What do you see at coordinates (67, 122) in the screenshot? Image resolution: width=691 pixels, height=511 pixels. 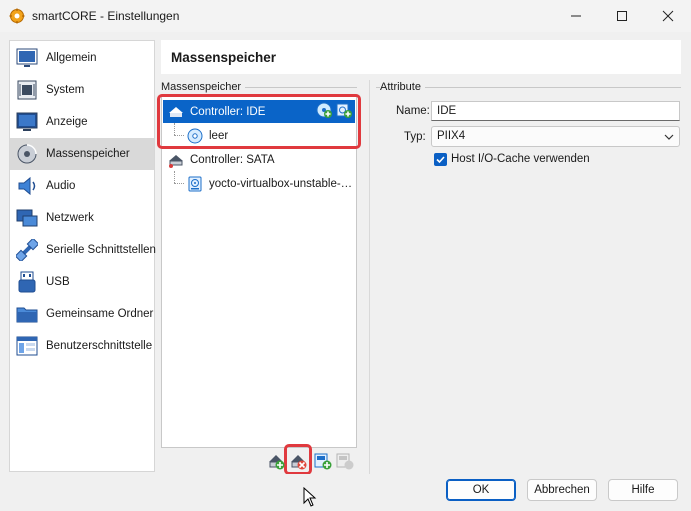 I see `sidebar-item-label: Anzeige` at bounding box center [67, 122].